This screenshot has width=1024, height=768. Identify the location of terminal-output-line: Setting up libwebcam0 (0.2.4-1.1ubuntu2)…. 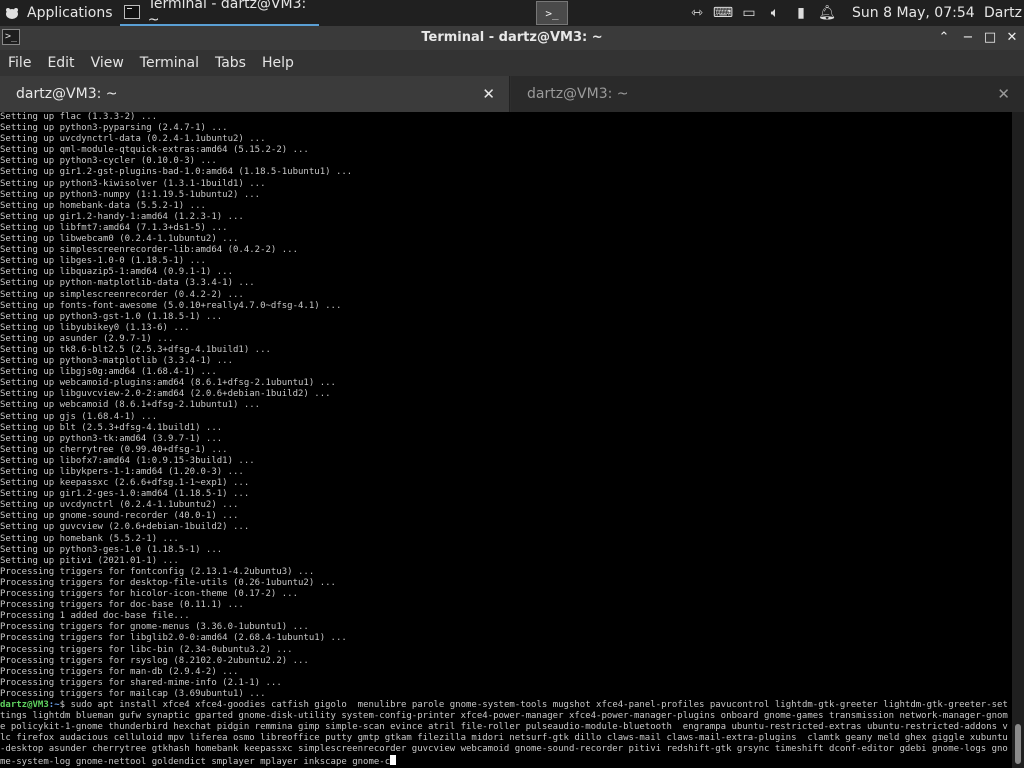
(119, 239).